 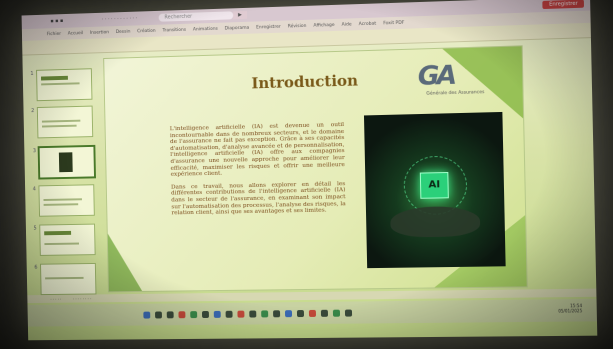 What do you see at coordinates (99, 33) in the screenshot?
I see `tab-insertion: Insertion` at bounding box center [99, 33].